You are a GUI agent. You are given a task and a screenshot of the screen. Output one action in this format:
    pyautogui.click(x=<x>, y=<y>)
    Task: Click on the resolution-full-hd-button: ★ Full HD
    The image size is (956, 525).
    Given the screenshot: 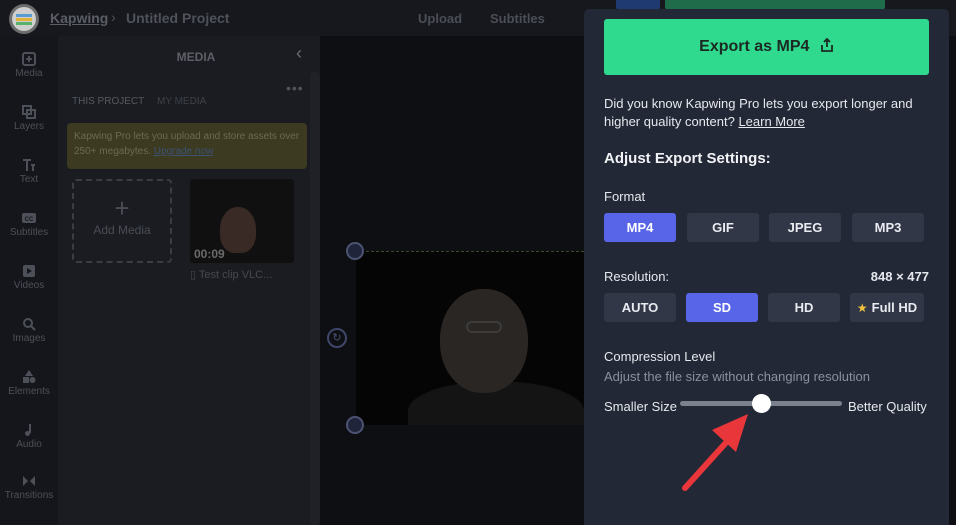 What is the action you would take?
    pyautogui.click(x=887, y=307)
    